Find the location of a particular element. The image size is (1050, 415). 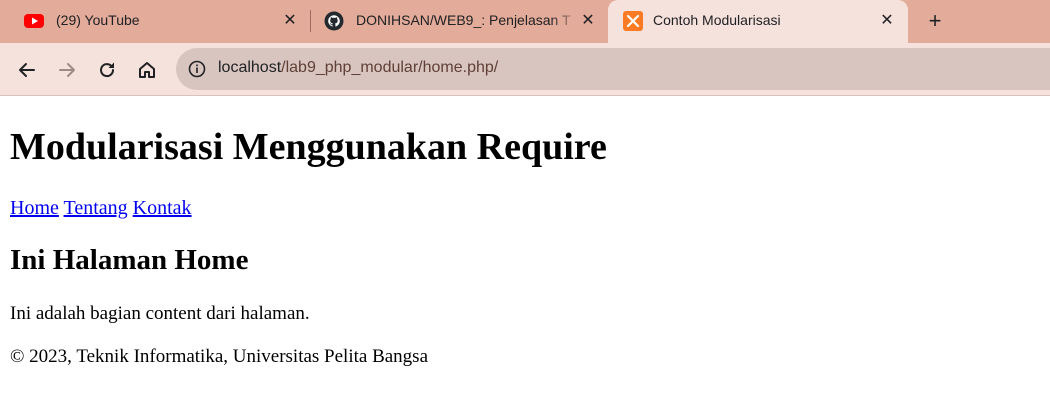

forward-button is located at coordinates (67, 70).